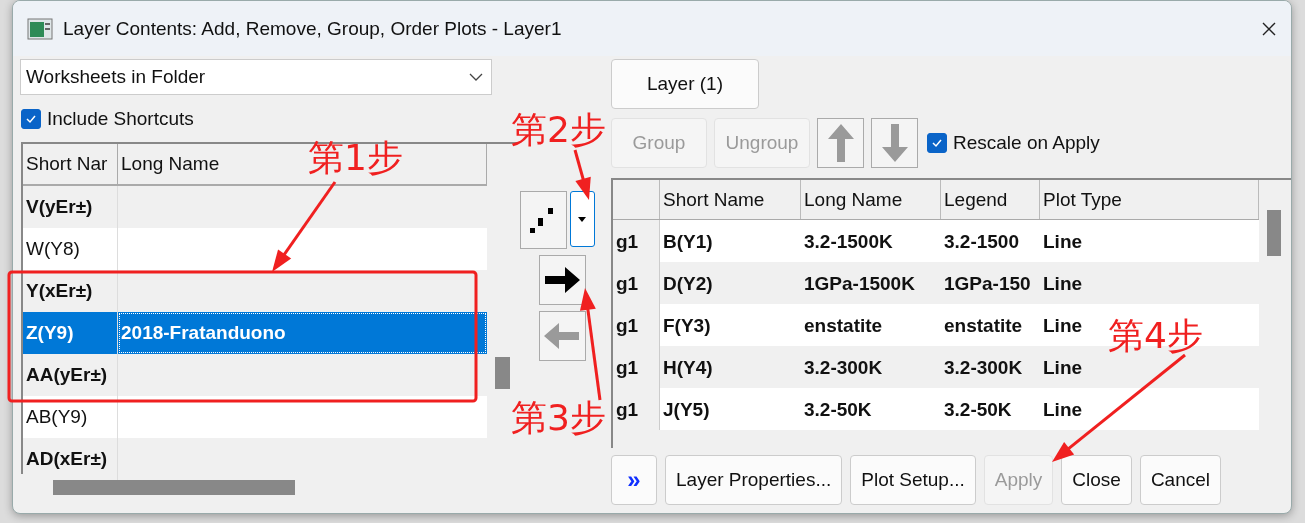  I want to click on table-cell: H(Y4), so click(688, 368).